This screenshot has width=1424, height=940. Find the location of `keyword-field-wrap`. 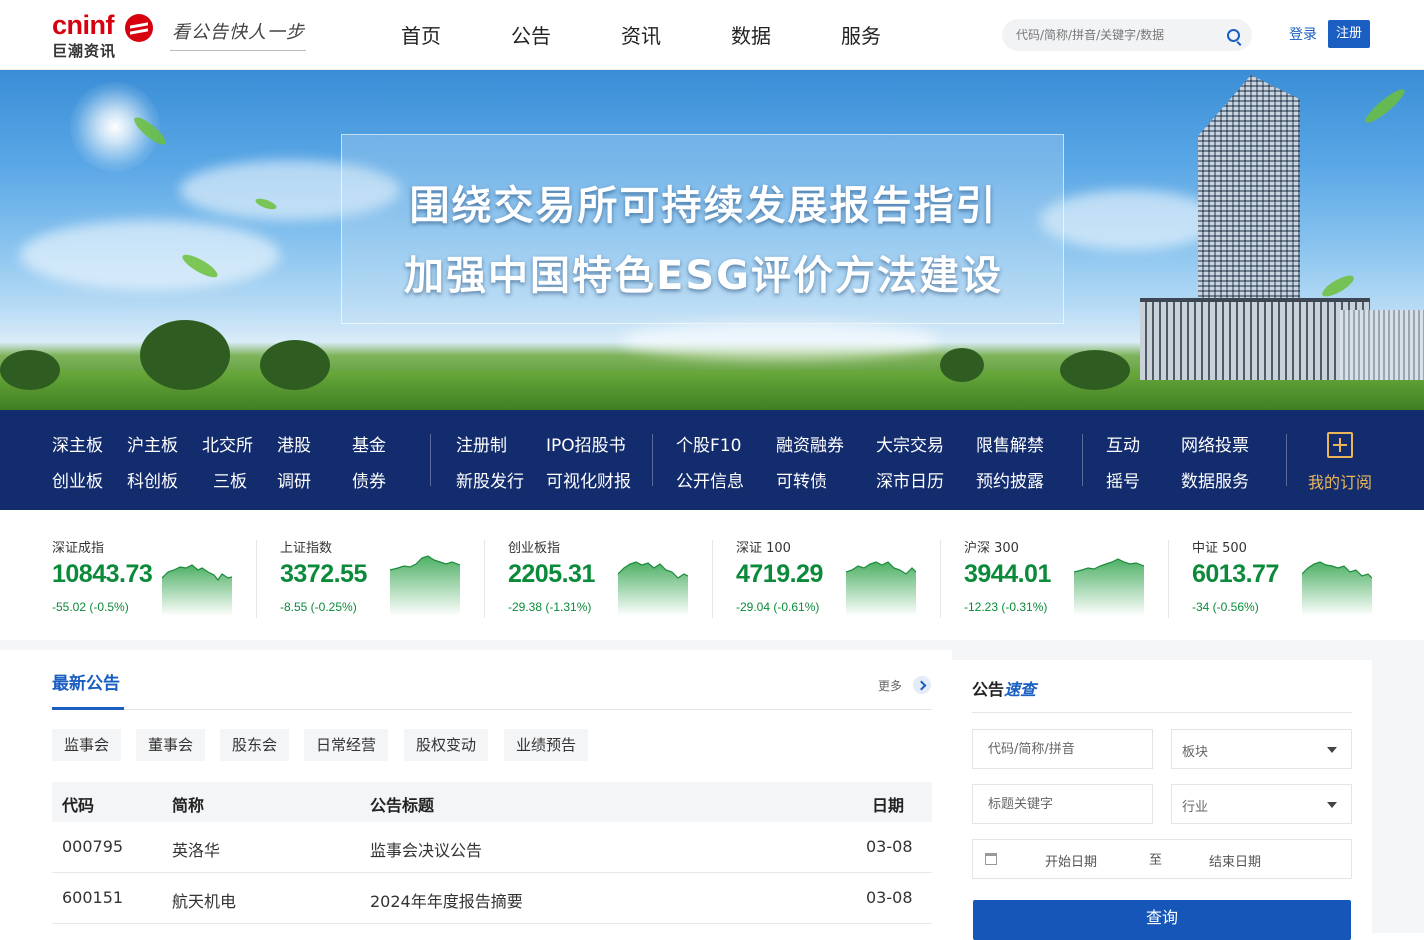

keyword-field-wrap is located at coordinates (1062, 804).